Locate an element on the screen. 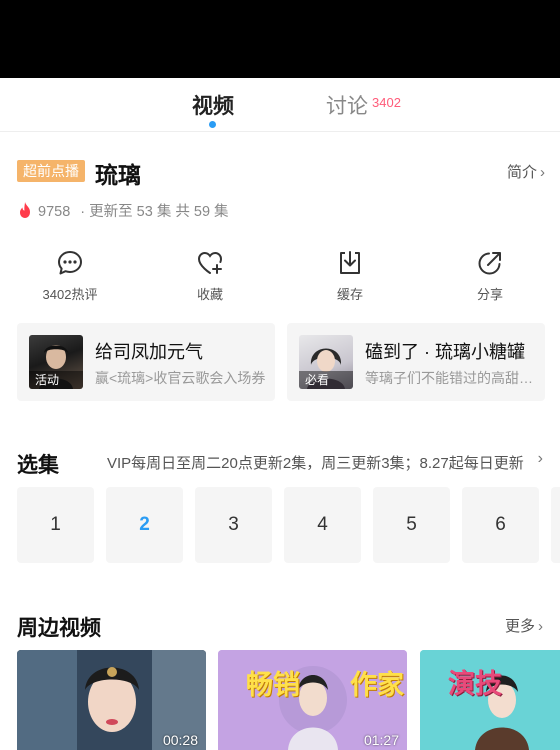  episodes-header: 选集 VIP每周日至周二20点更新2集，周三更新3集；8.27起每日更新 › is located at coordinates (280, 464).